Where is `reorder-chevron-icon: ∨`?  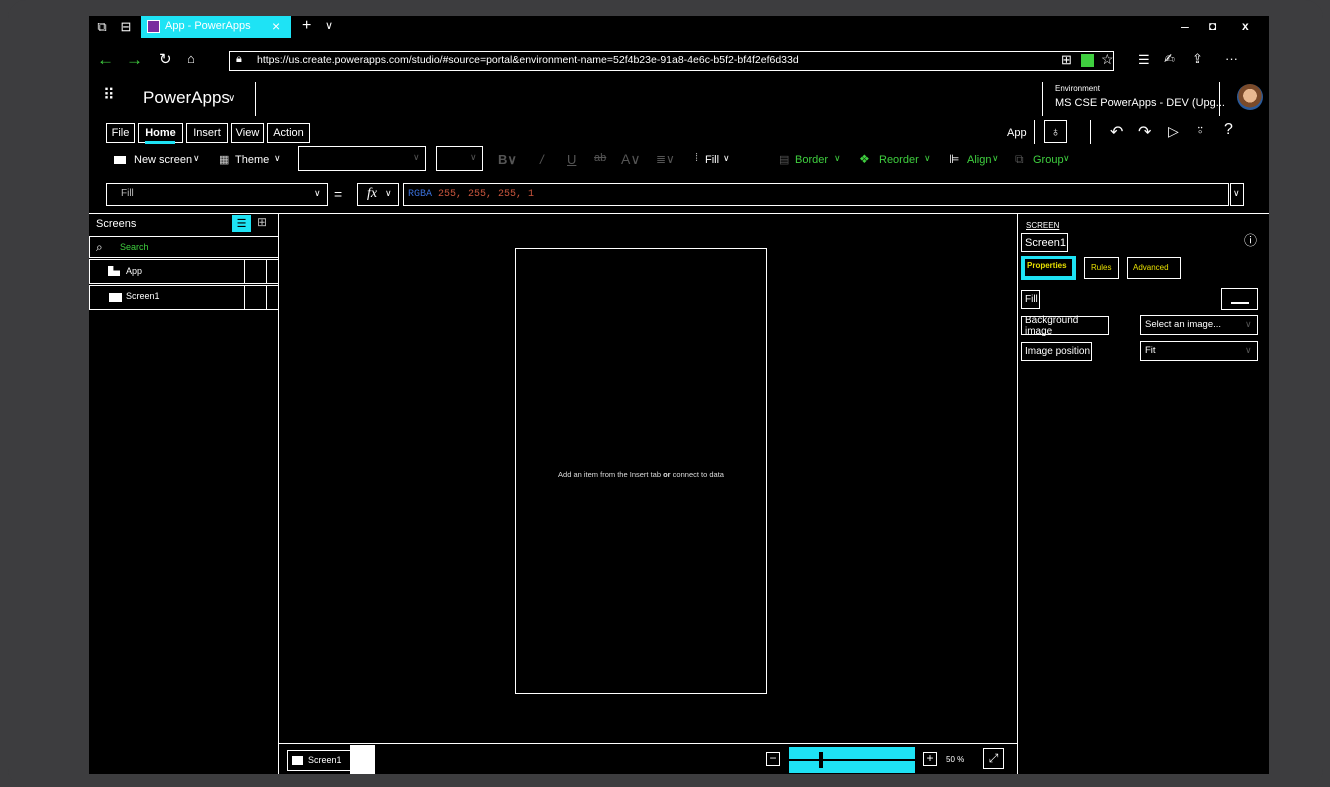
reorder-chevron-icon: ∨ is located at coordinates (927, 158).